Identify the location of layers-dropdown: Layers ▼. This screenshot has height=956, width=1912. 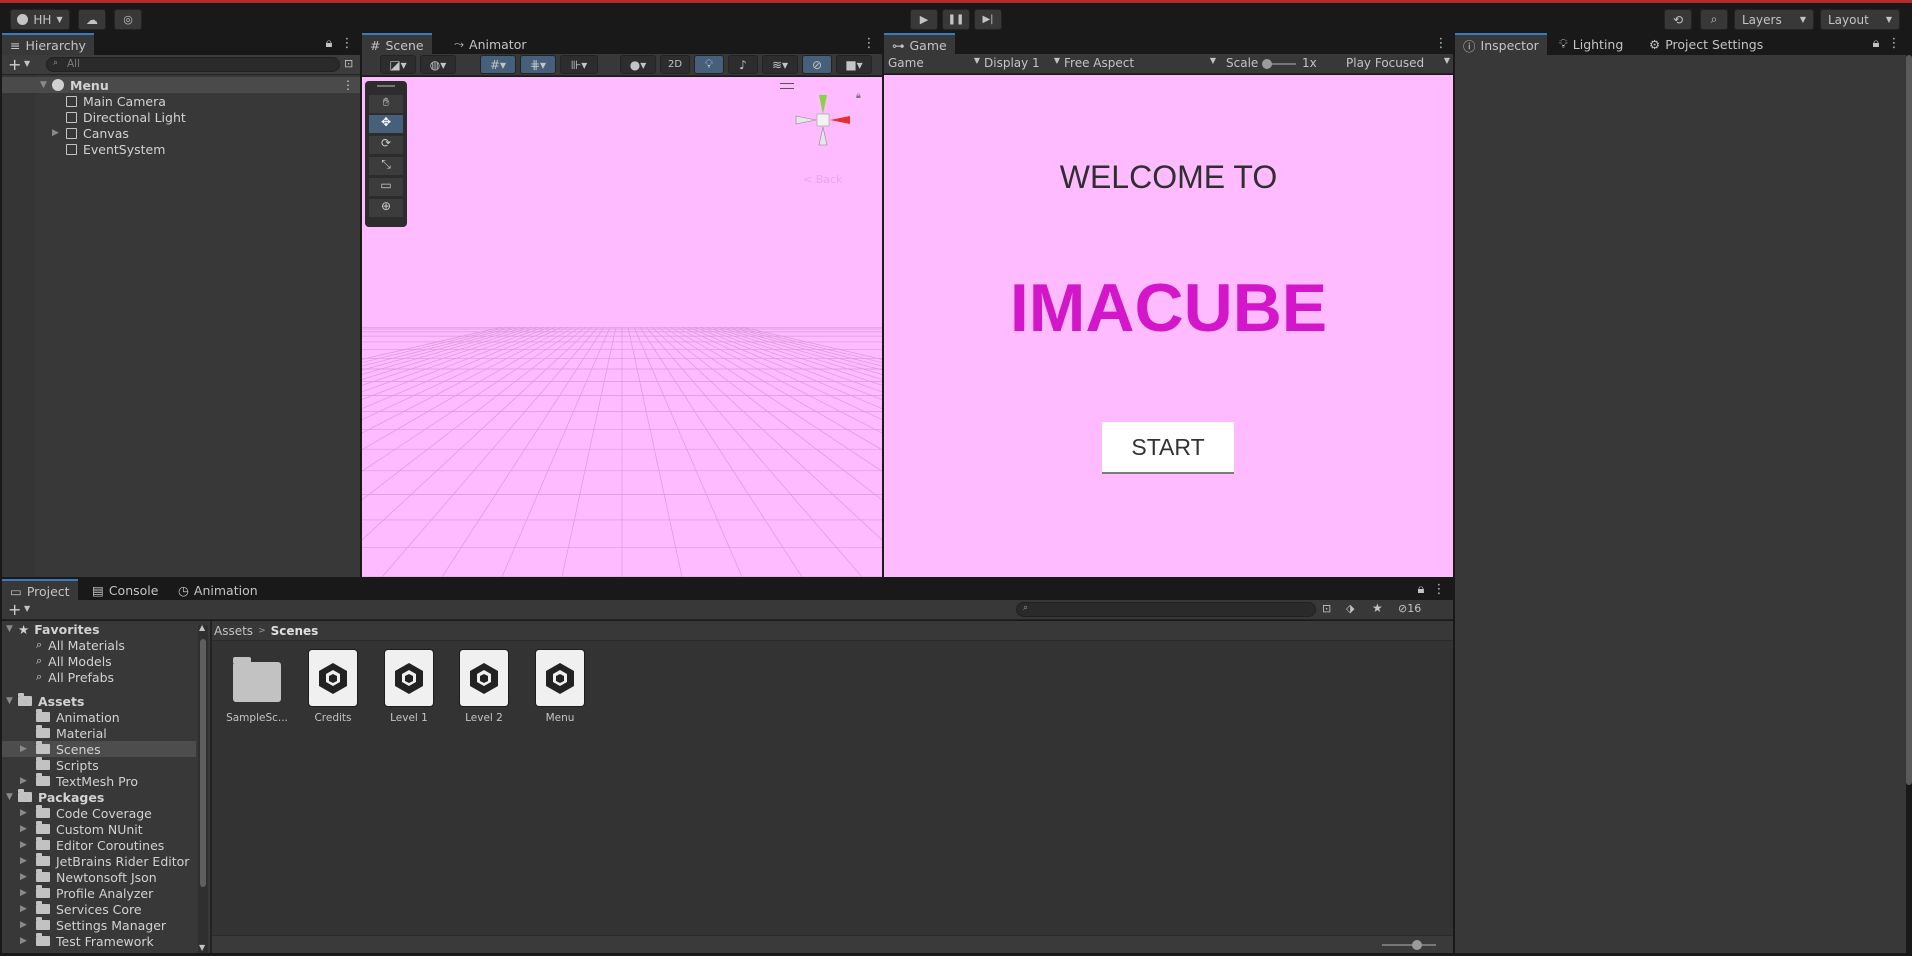
(1774, 19).